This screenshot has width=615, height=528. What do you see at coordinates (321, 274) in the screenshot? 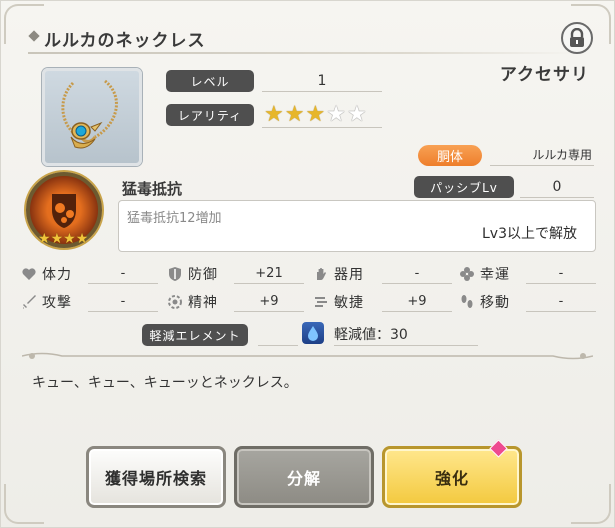
I see `hand-icon` at bounding box center [321, 274].